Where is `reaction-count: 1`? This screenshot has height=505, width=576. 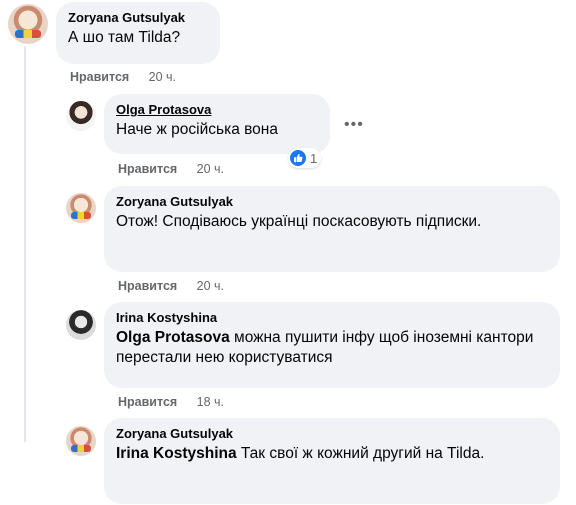
reaction-count: 1 is located at coordinates (314, 158).